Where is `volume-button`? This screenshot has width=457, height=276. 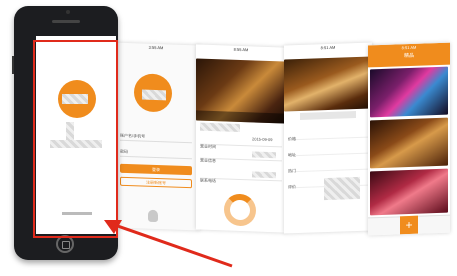
volume-button is located at coordinates (13, 65).